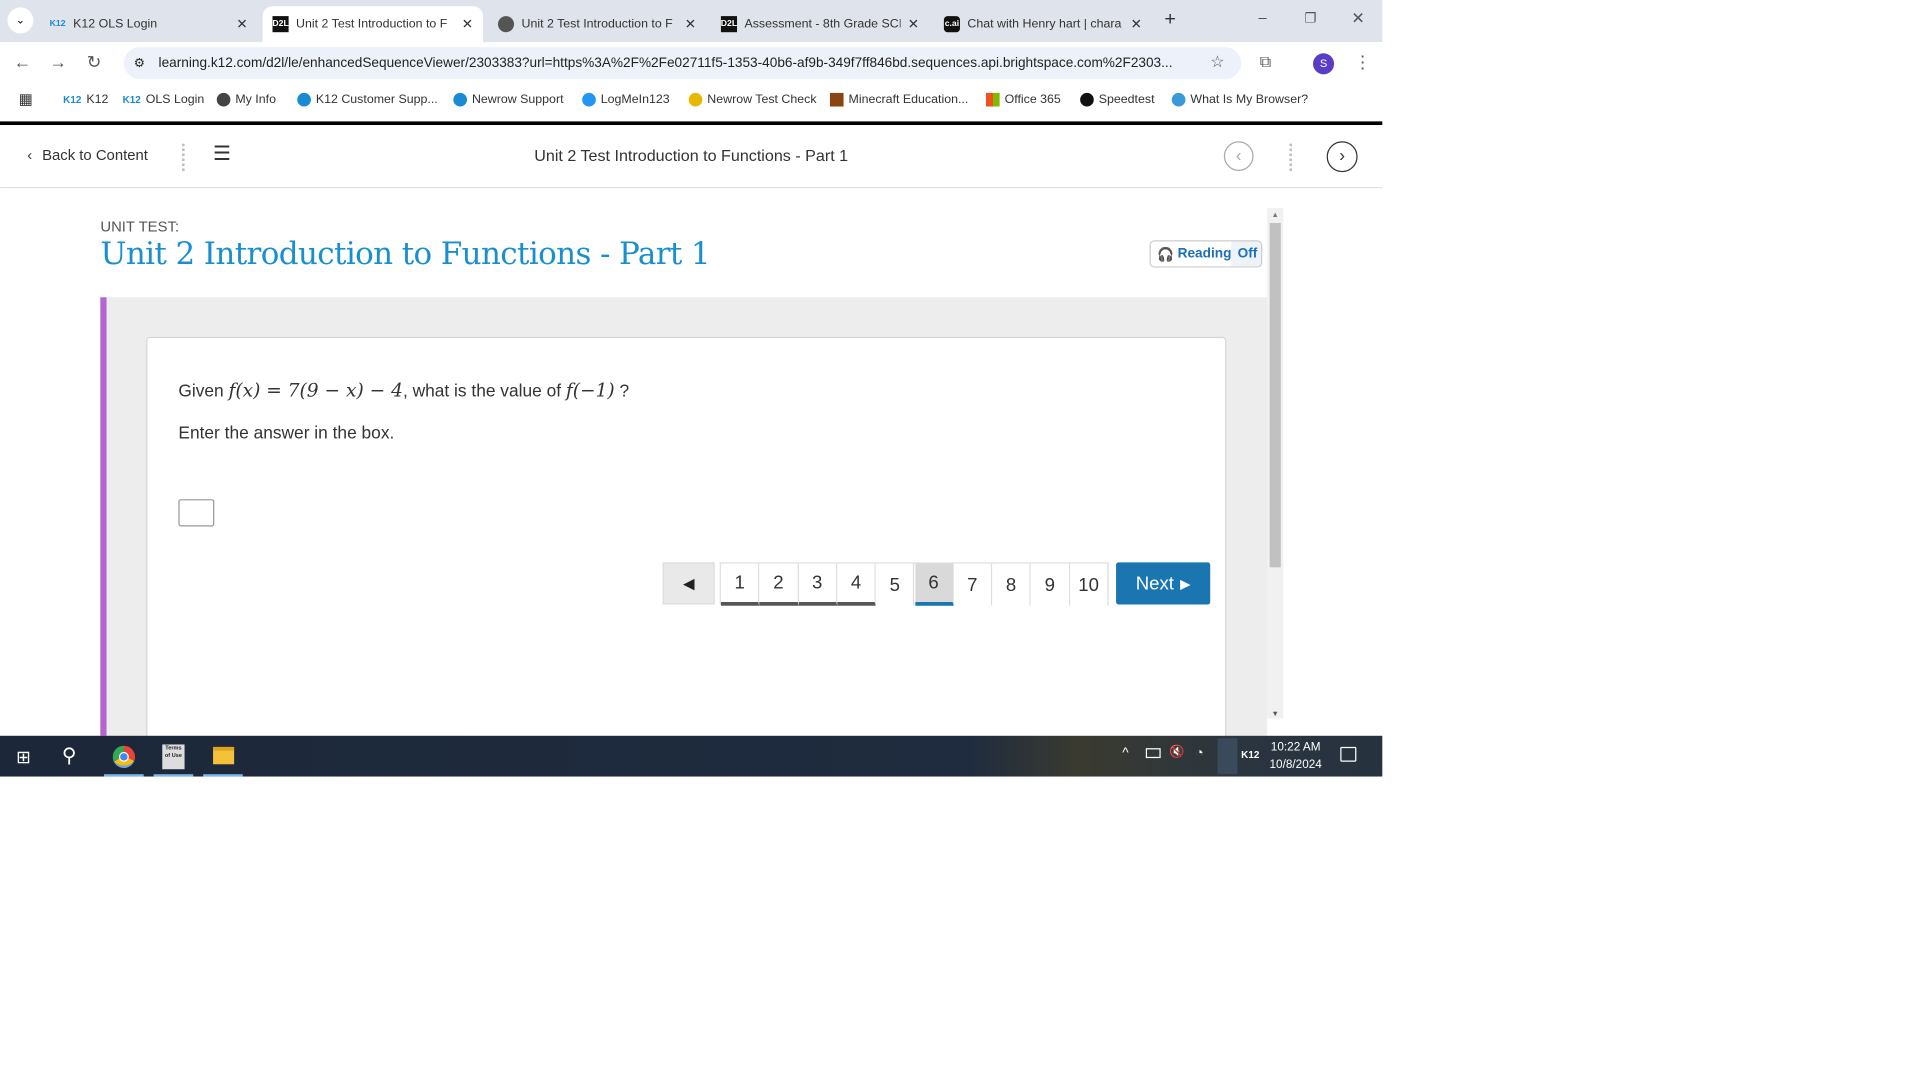 The height and width of the screenshot is (1080, 1920). What do you see at coordinates (1165, 254) in the screenshot?
I see `headphones-icon: 🎧` at bounding box center [1165, 254].